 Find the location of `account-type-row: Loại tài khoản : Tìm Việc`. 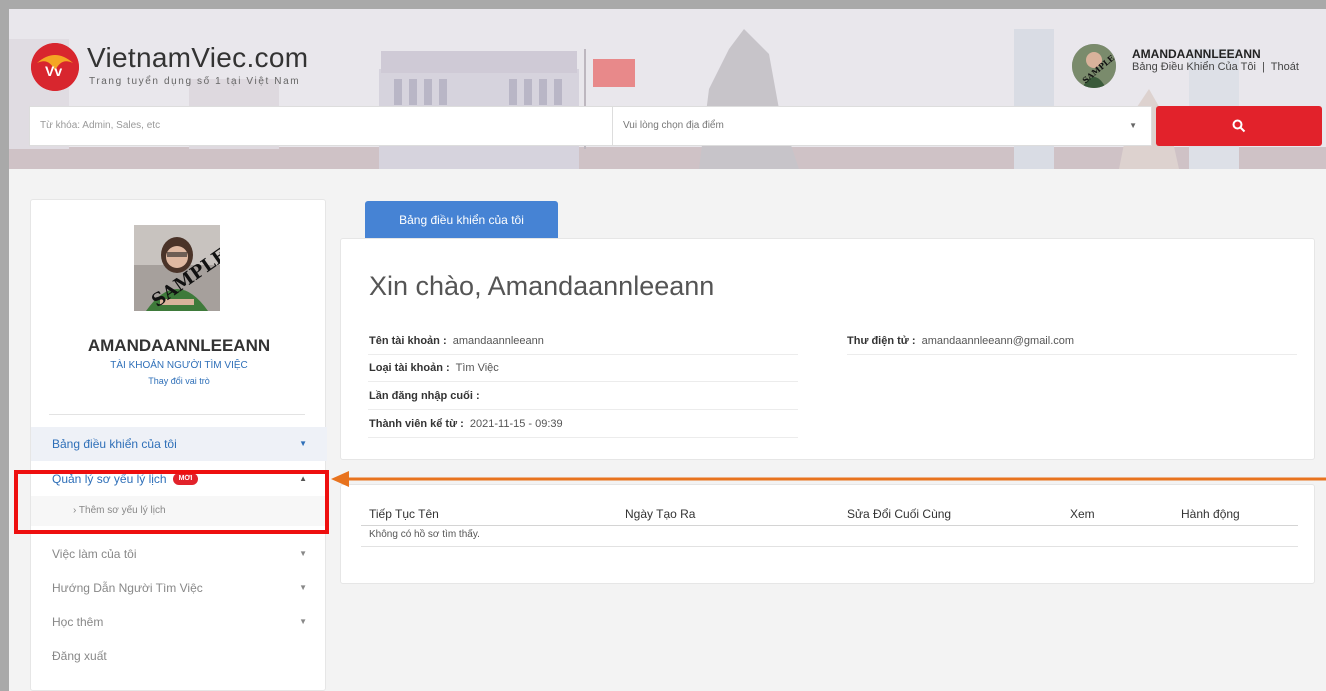

account-type-row: Loại tài khoản : Tìm Việc is located at coordinates (434, 368).